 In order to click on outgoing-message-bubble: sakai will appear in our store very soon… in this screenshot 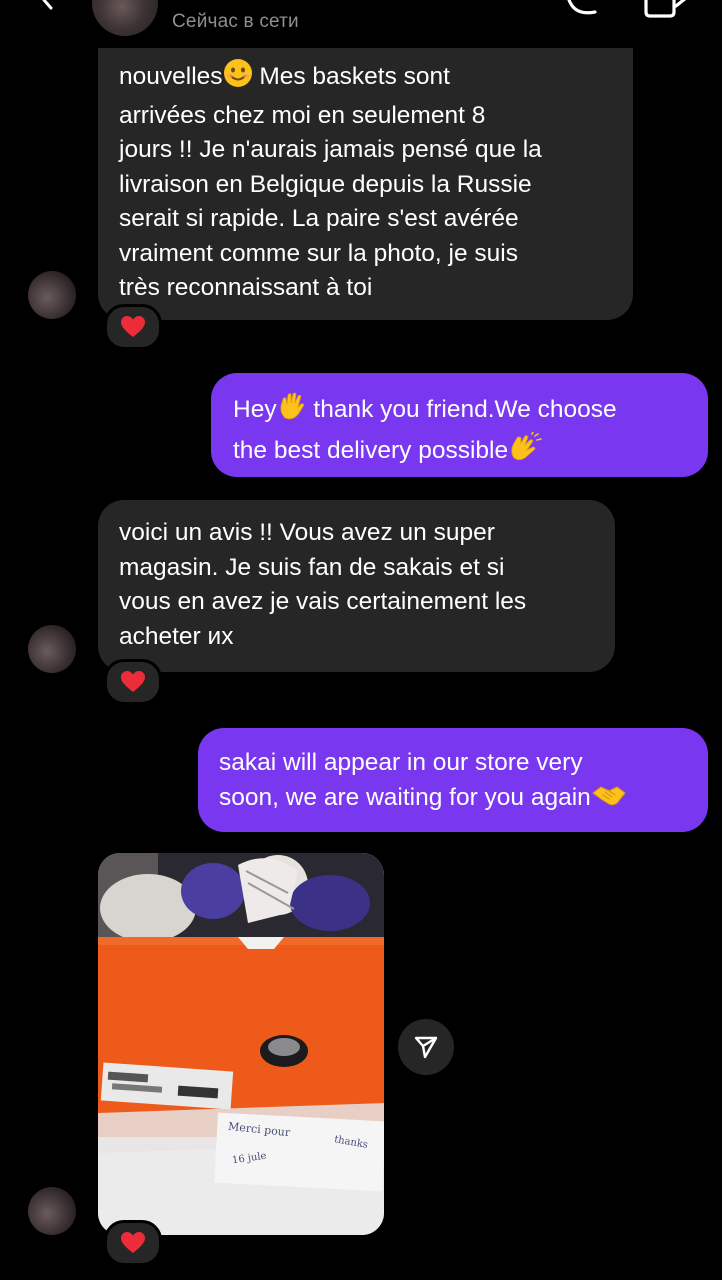, I will do `click(453, 780)`.